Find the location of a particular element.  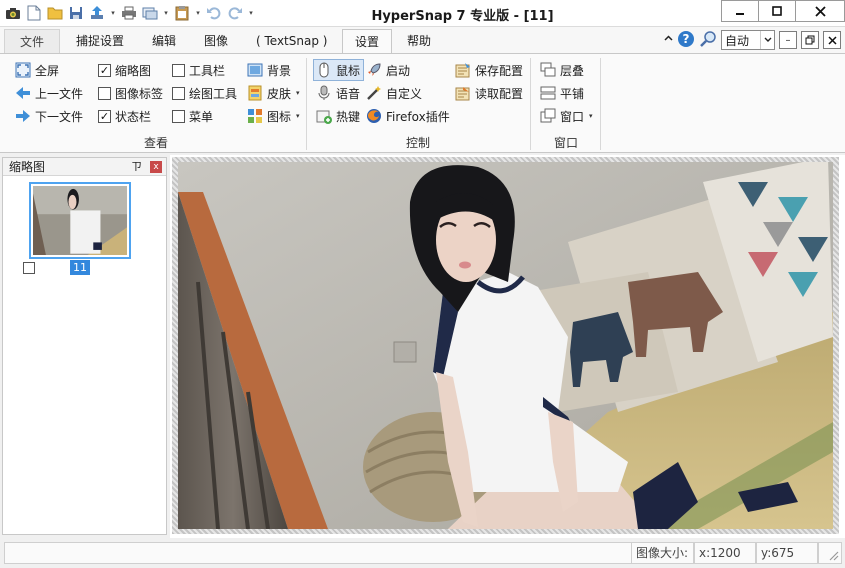

zoom-combo: 自动 is located at coordinates (748, 40).